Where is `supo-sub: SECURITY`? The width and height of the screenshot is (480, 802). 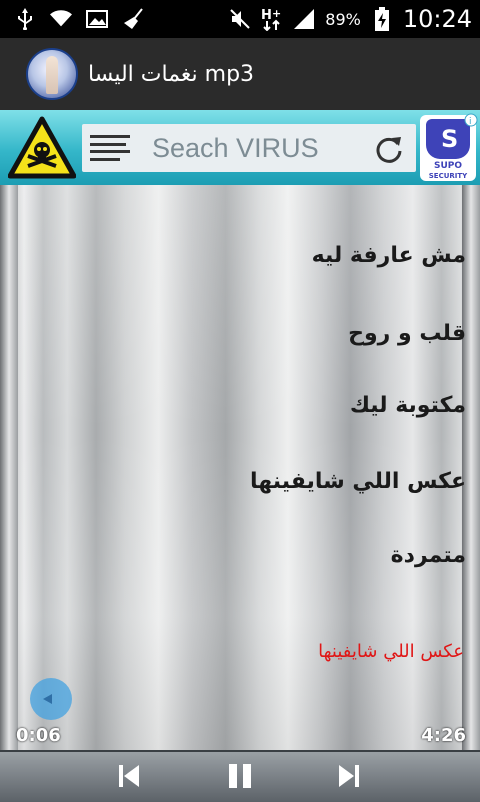
supo-sub: SECURITY is located at coordinates (448, 176).